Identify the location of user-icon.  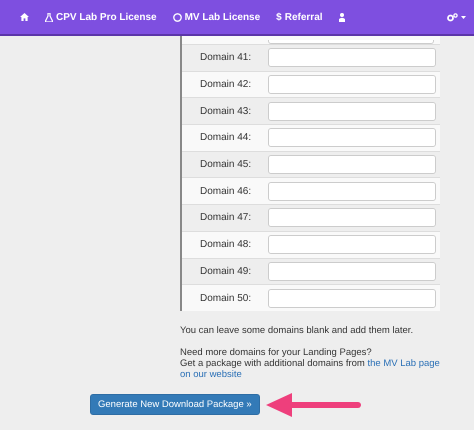
(341, 17).